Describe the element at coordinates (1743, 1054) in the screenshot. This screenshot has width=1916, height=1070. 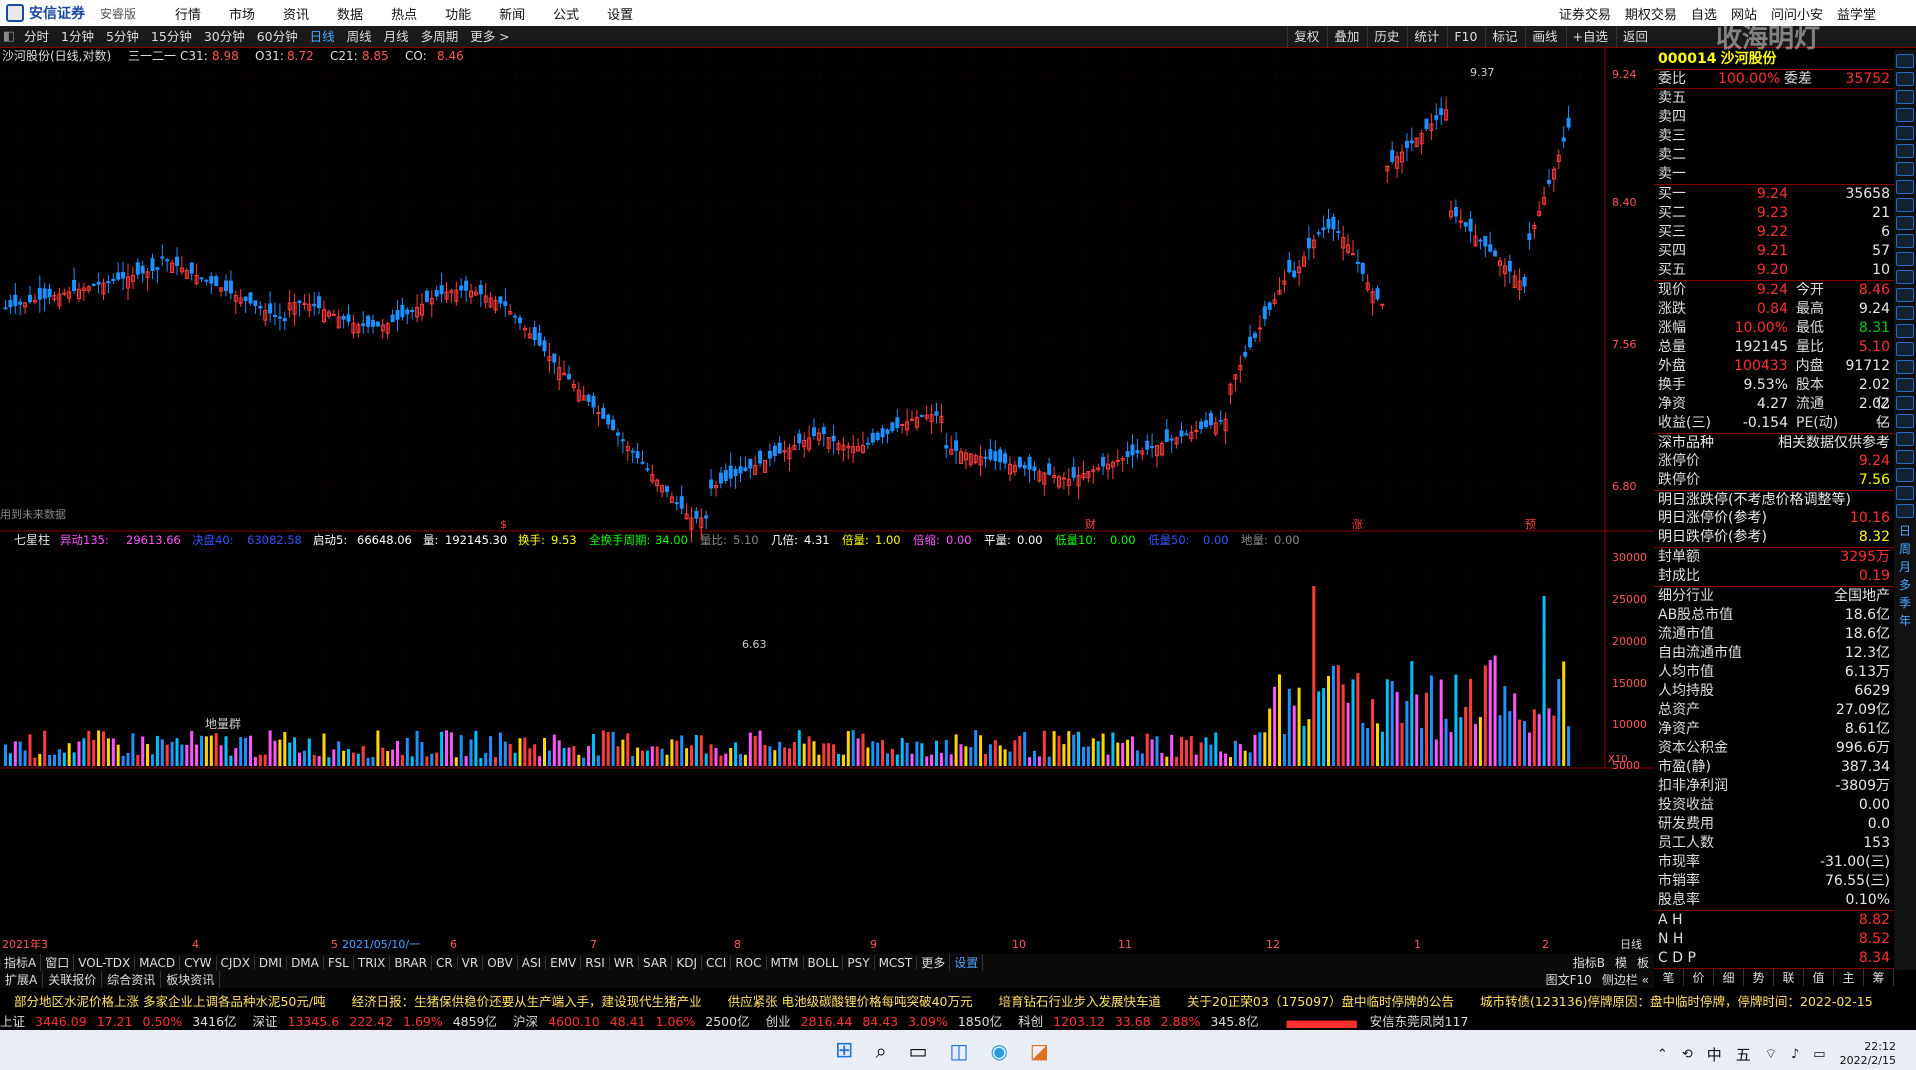
I see `ime-indicator: 五` at that location.